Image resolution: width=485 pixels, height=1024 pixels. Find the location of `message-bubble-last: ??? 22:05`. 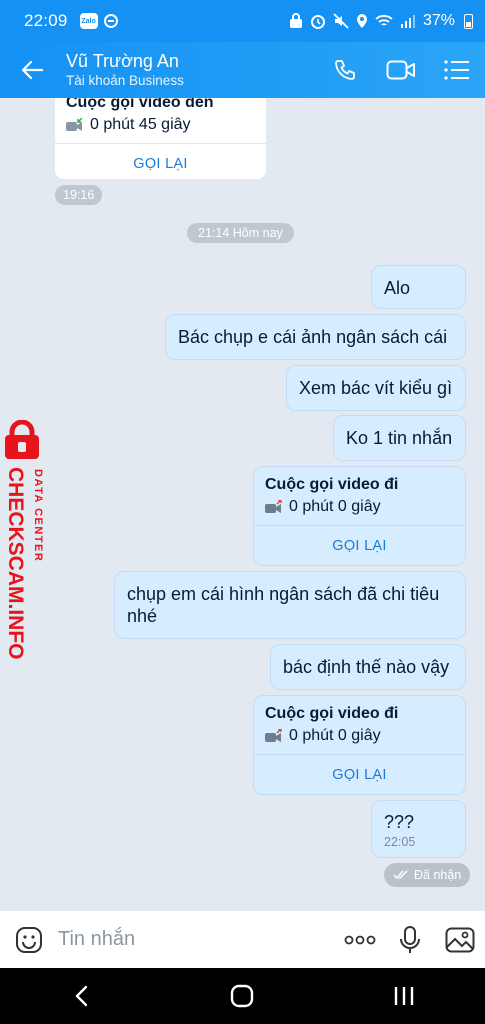

message-bubble-last: ??? 22:05 is located at coordinates (418, 829).